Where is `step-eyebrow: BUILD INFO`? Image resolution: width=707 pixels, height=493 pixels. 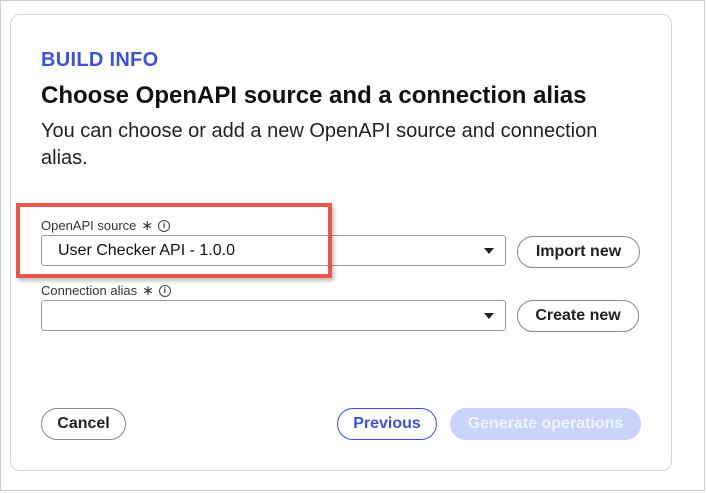
step-eyebrow: BUILD INFO is located at coordinates (100, 60).